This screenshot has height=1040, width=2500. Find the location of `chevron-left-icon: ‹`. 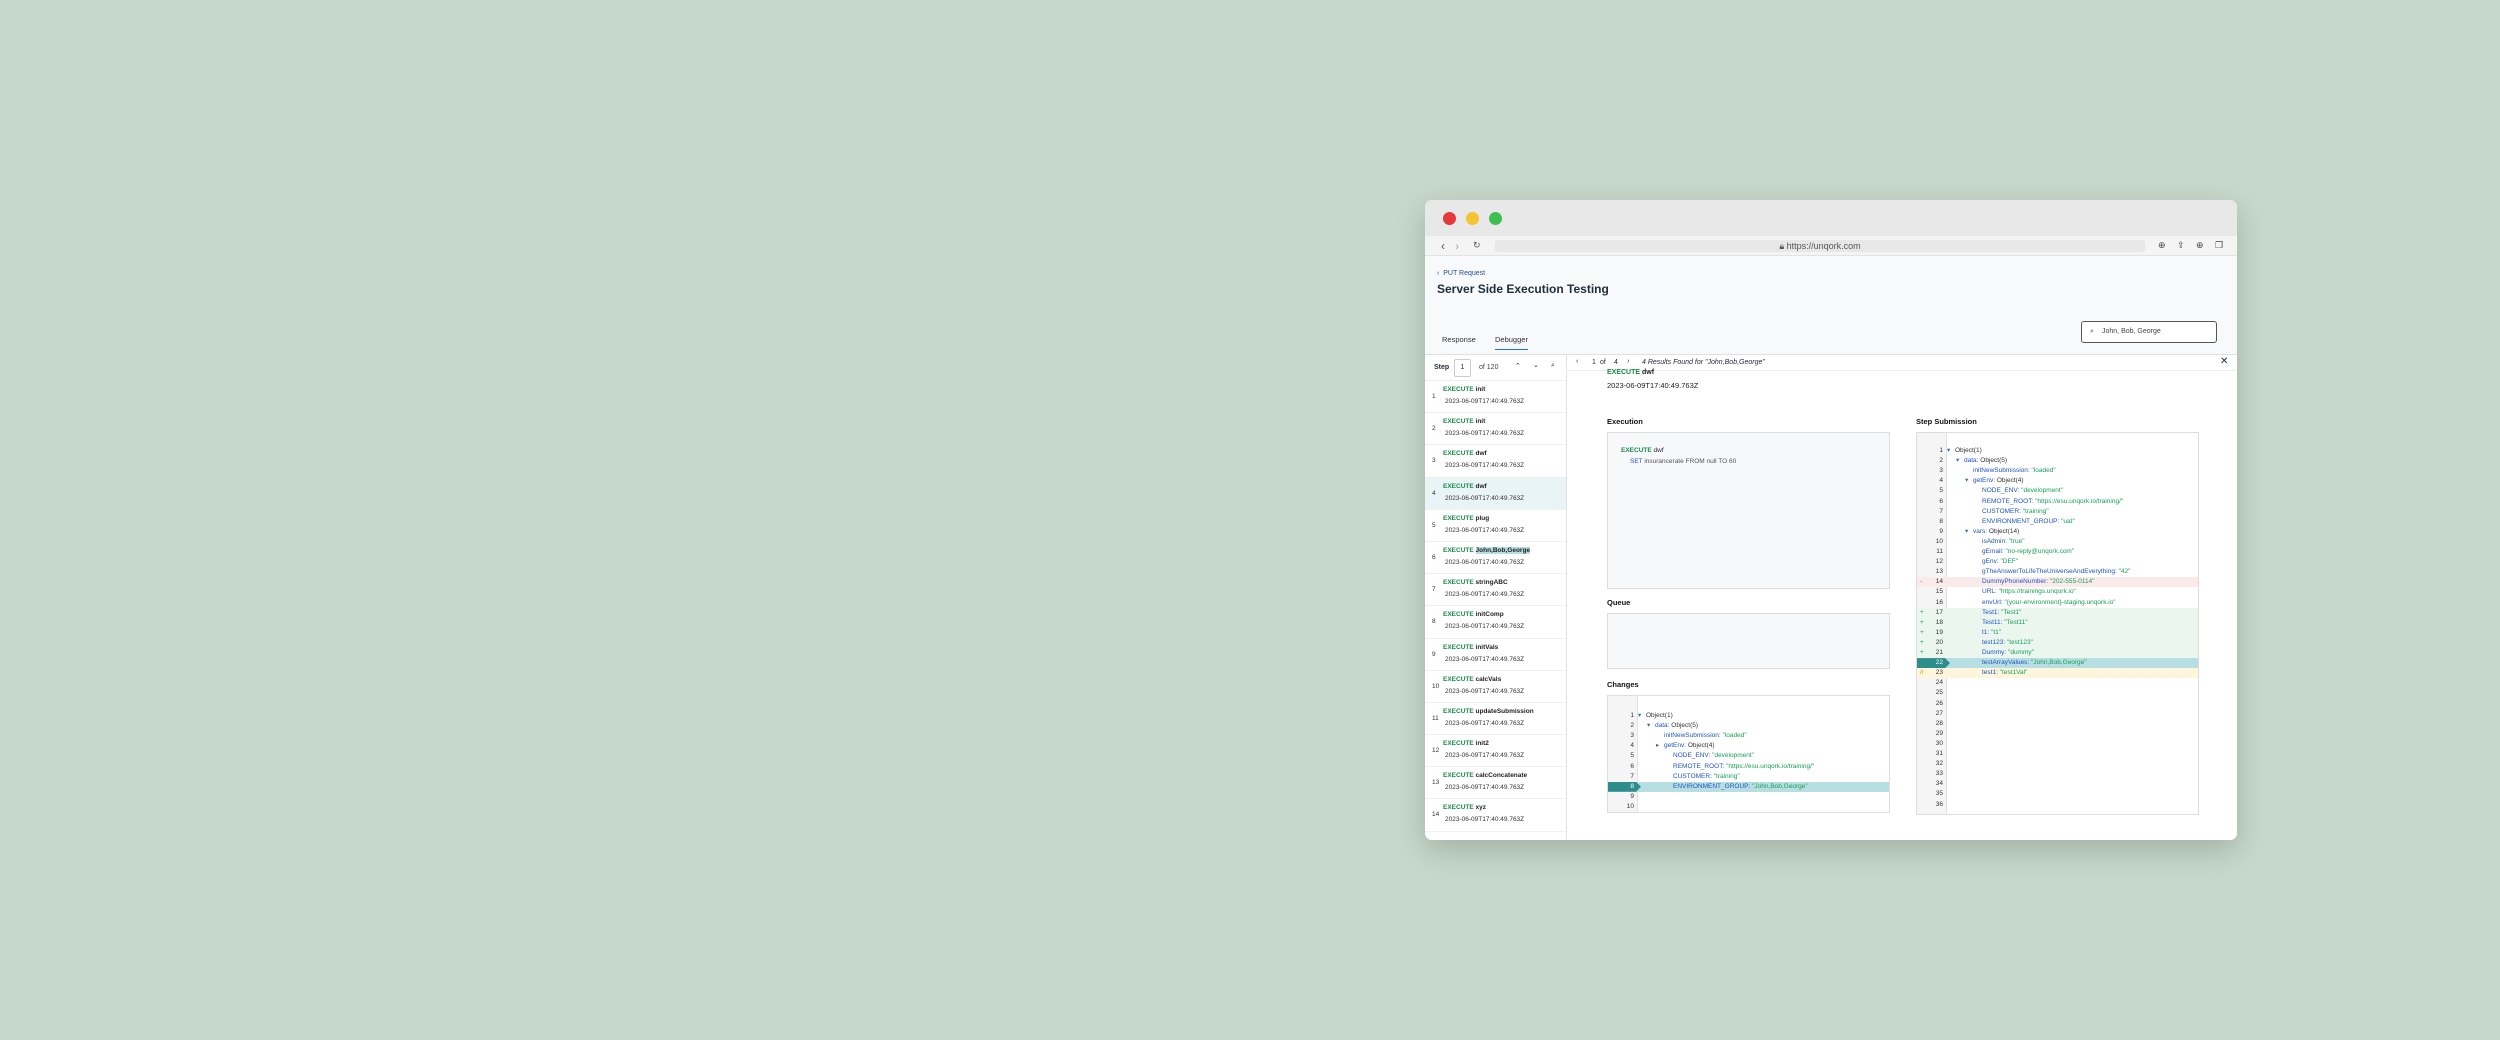

chevron-left-icon: ‹ is located at coordinates (1577, 361).